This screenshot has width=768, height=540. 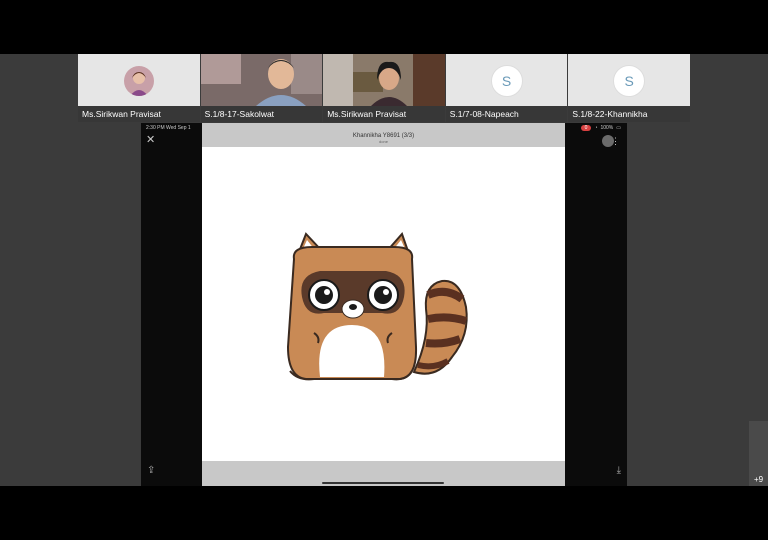 I want to click on raccoon-drawing, so click(x=377, y=306).